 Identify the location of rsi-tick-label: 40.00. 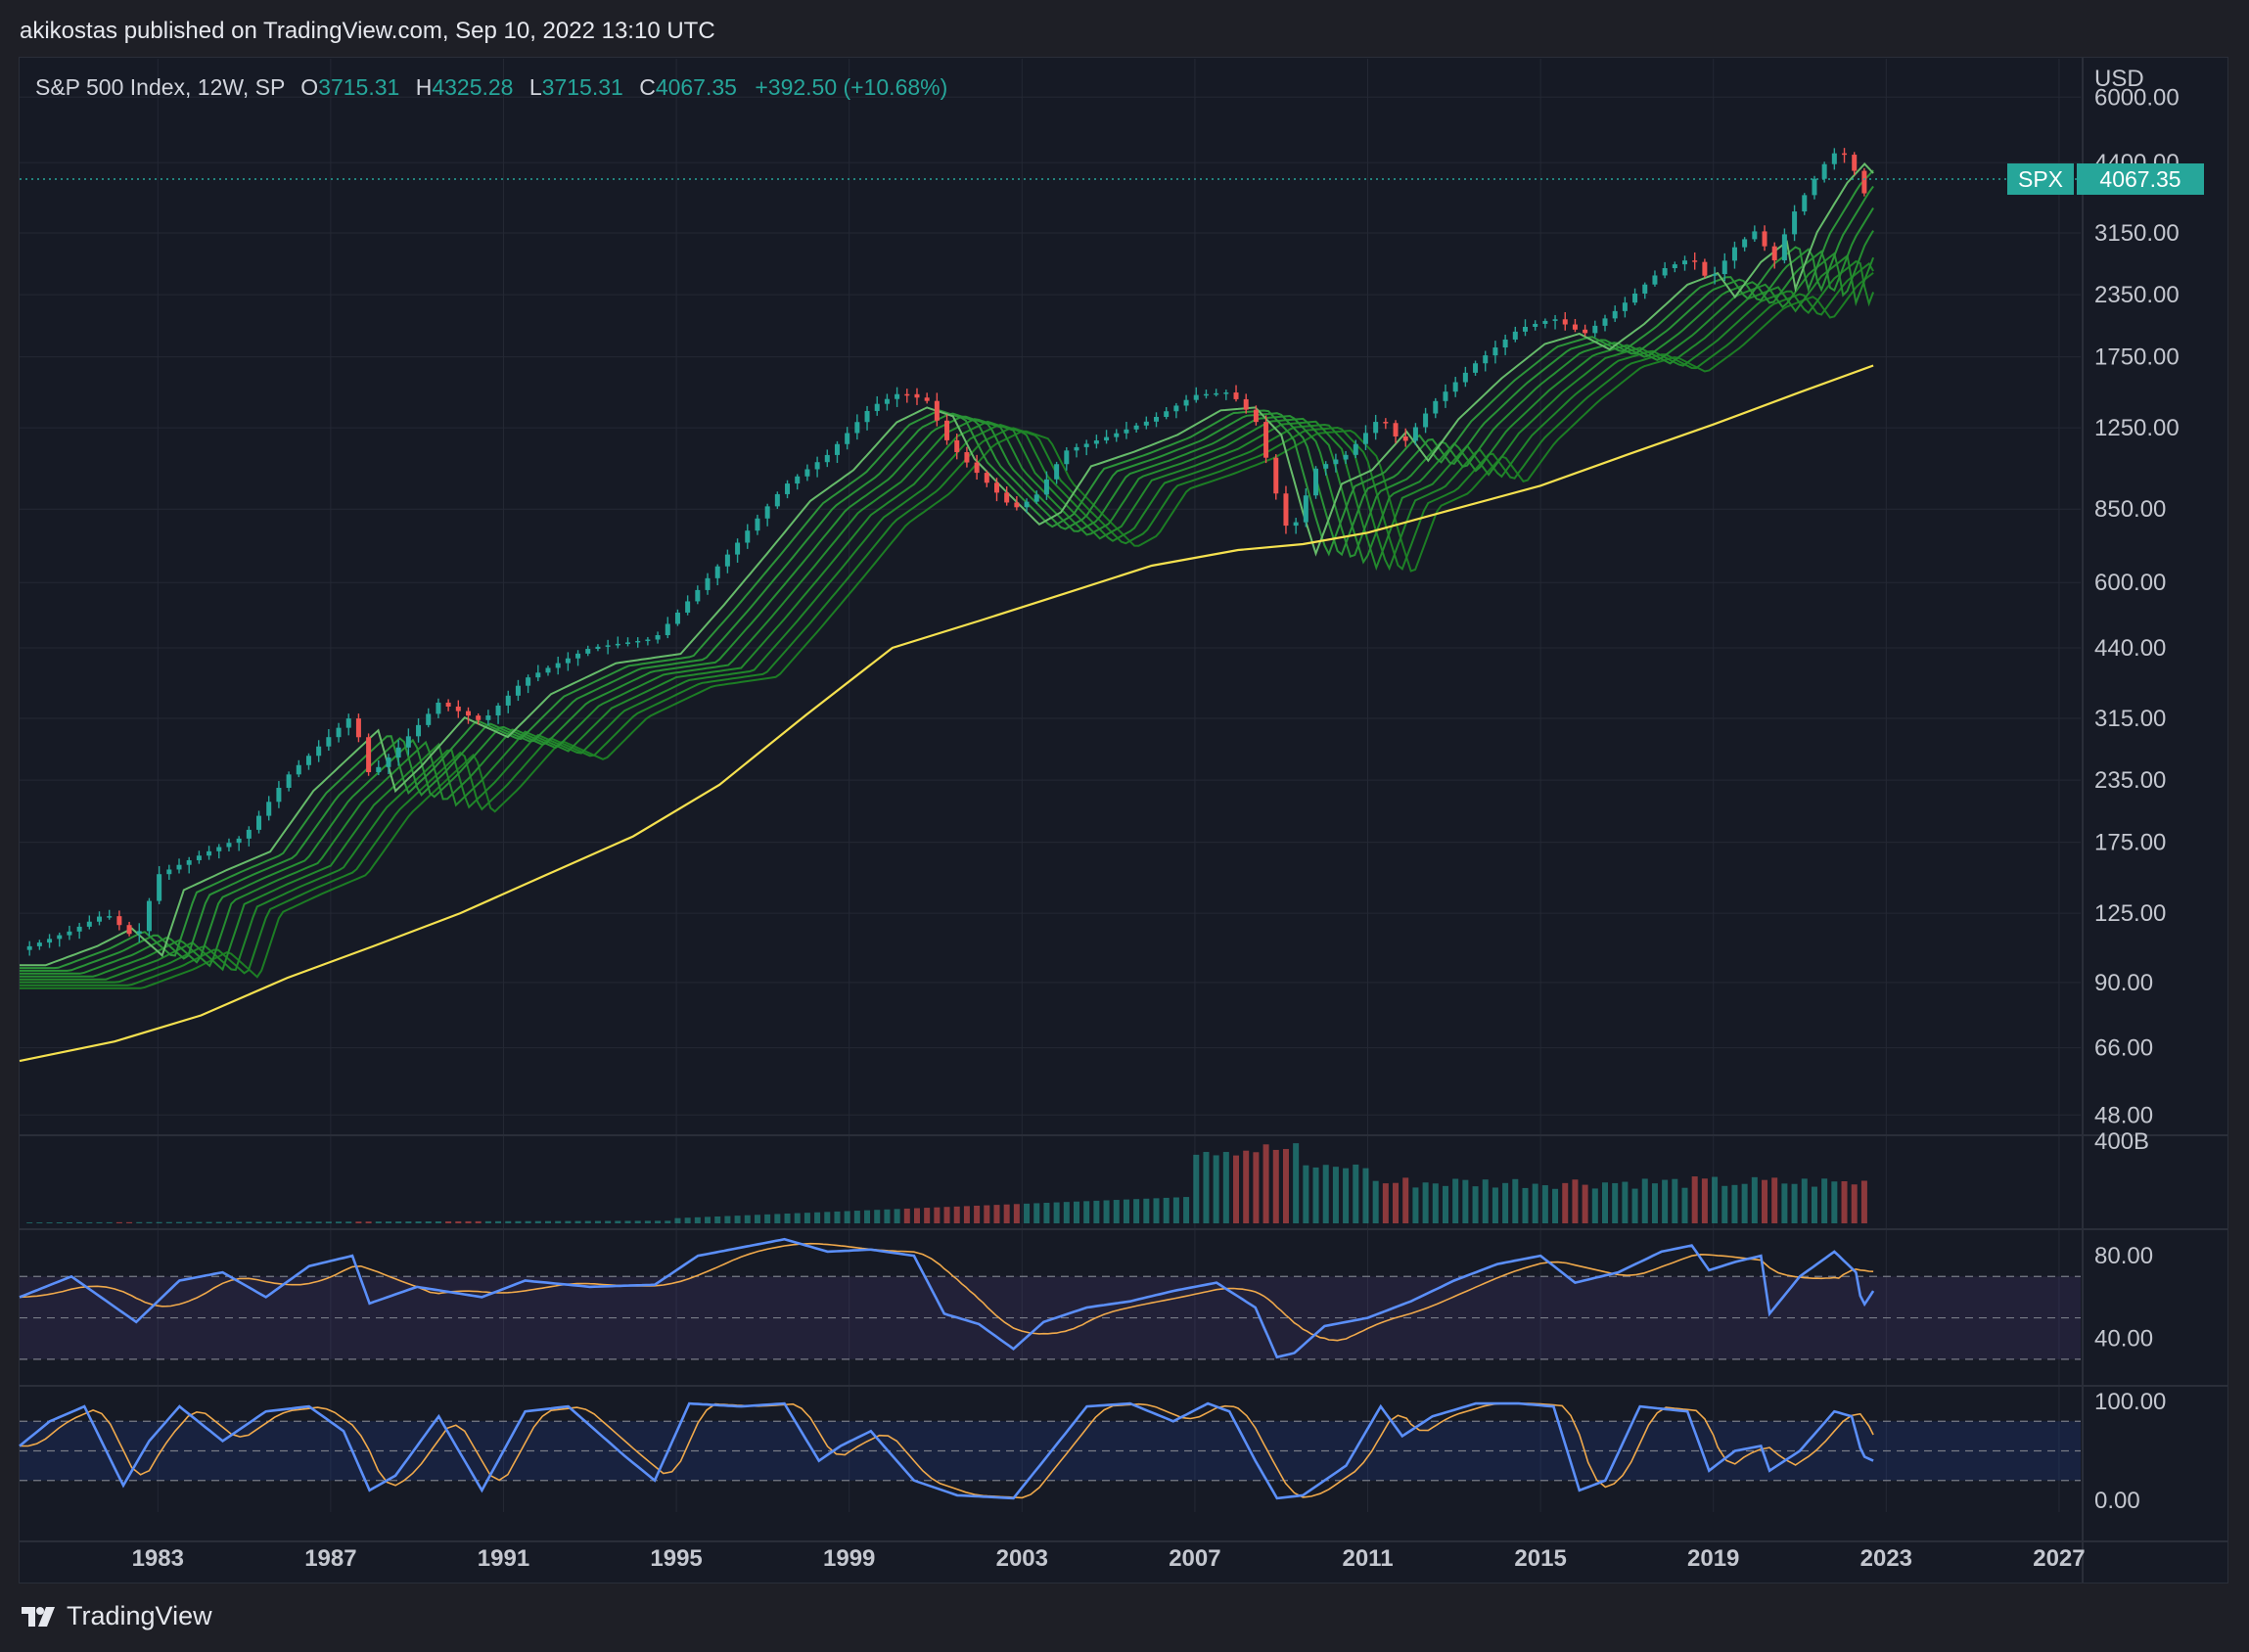
(2123, 1339).